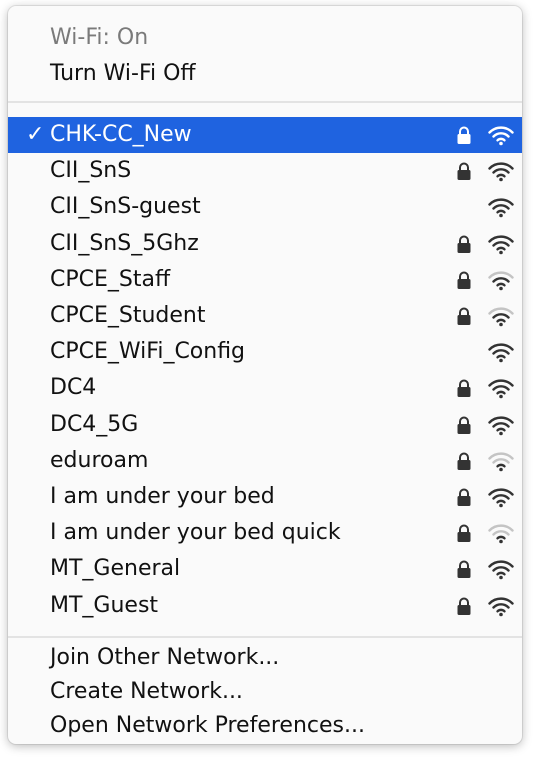  Describe the element at coordinates (265, 425) in the screenshot. I see `network-item: DC4_5G` at that location.